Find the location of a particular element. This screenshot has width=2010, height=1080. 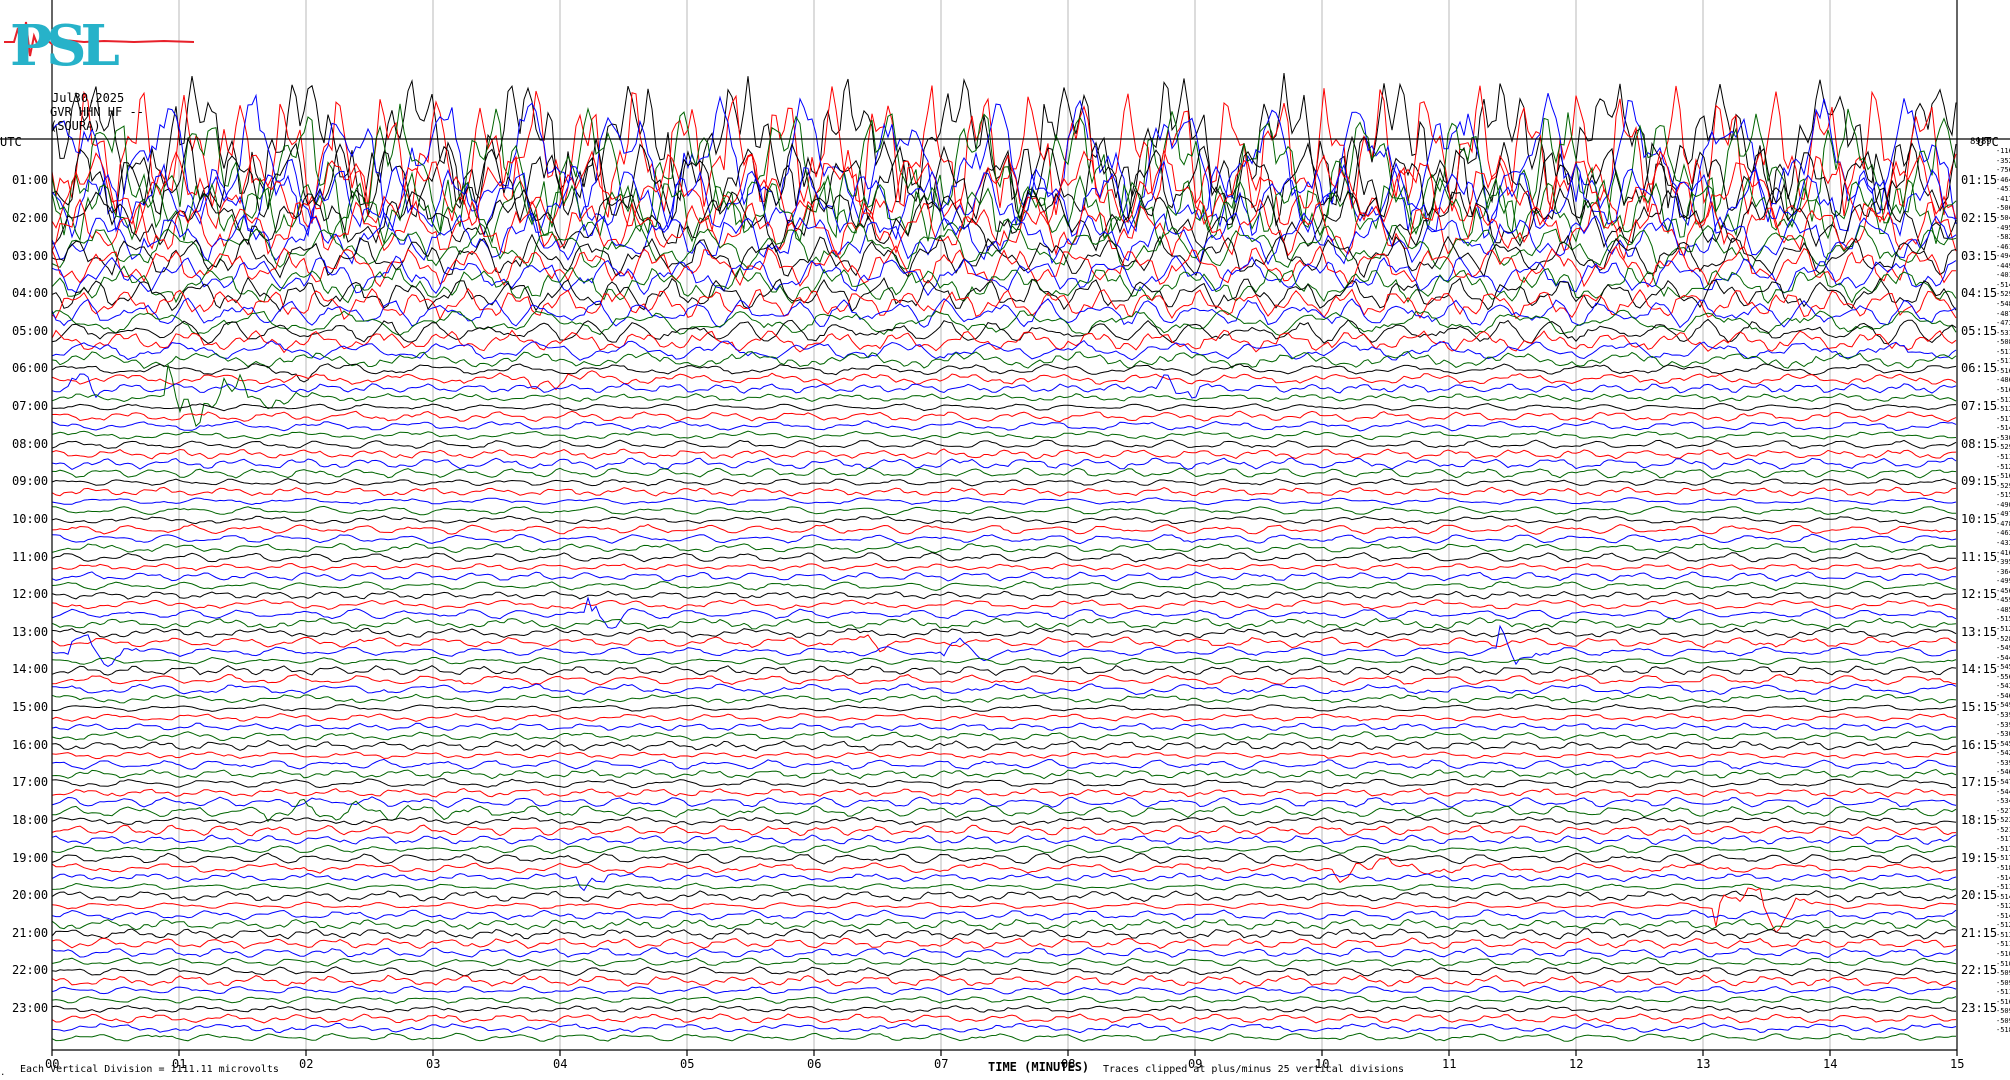

trace-offset-label: -4619 is located at coordinates (2003, 246).